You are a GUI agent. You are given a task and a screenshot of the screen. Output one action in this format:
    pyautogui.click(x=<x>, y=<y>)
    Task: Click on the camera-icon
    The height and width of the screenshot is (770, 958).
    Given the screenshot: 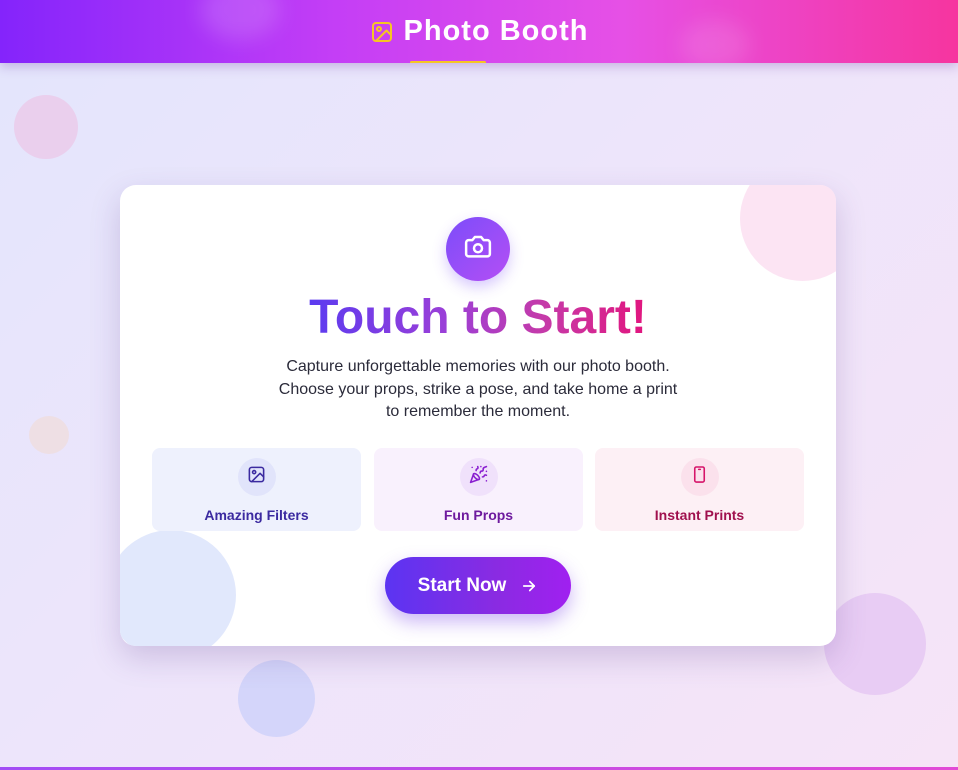 What is the action you would take?
    pyautogui.click(x=478, y=249)
    